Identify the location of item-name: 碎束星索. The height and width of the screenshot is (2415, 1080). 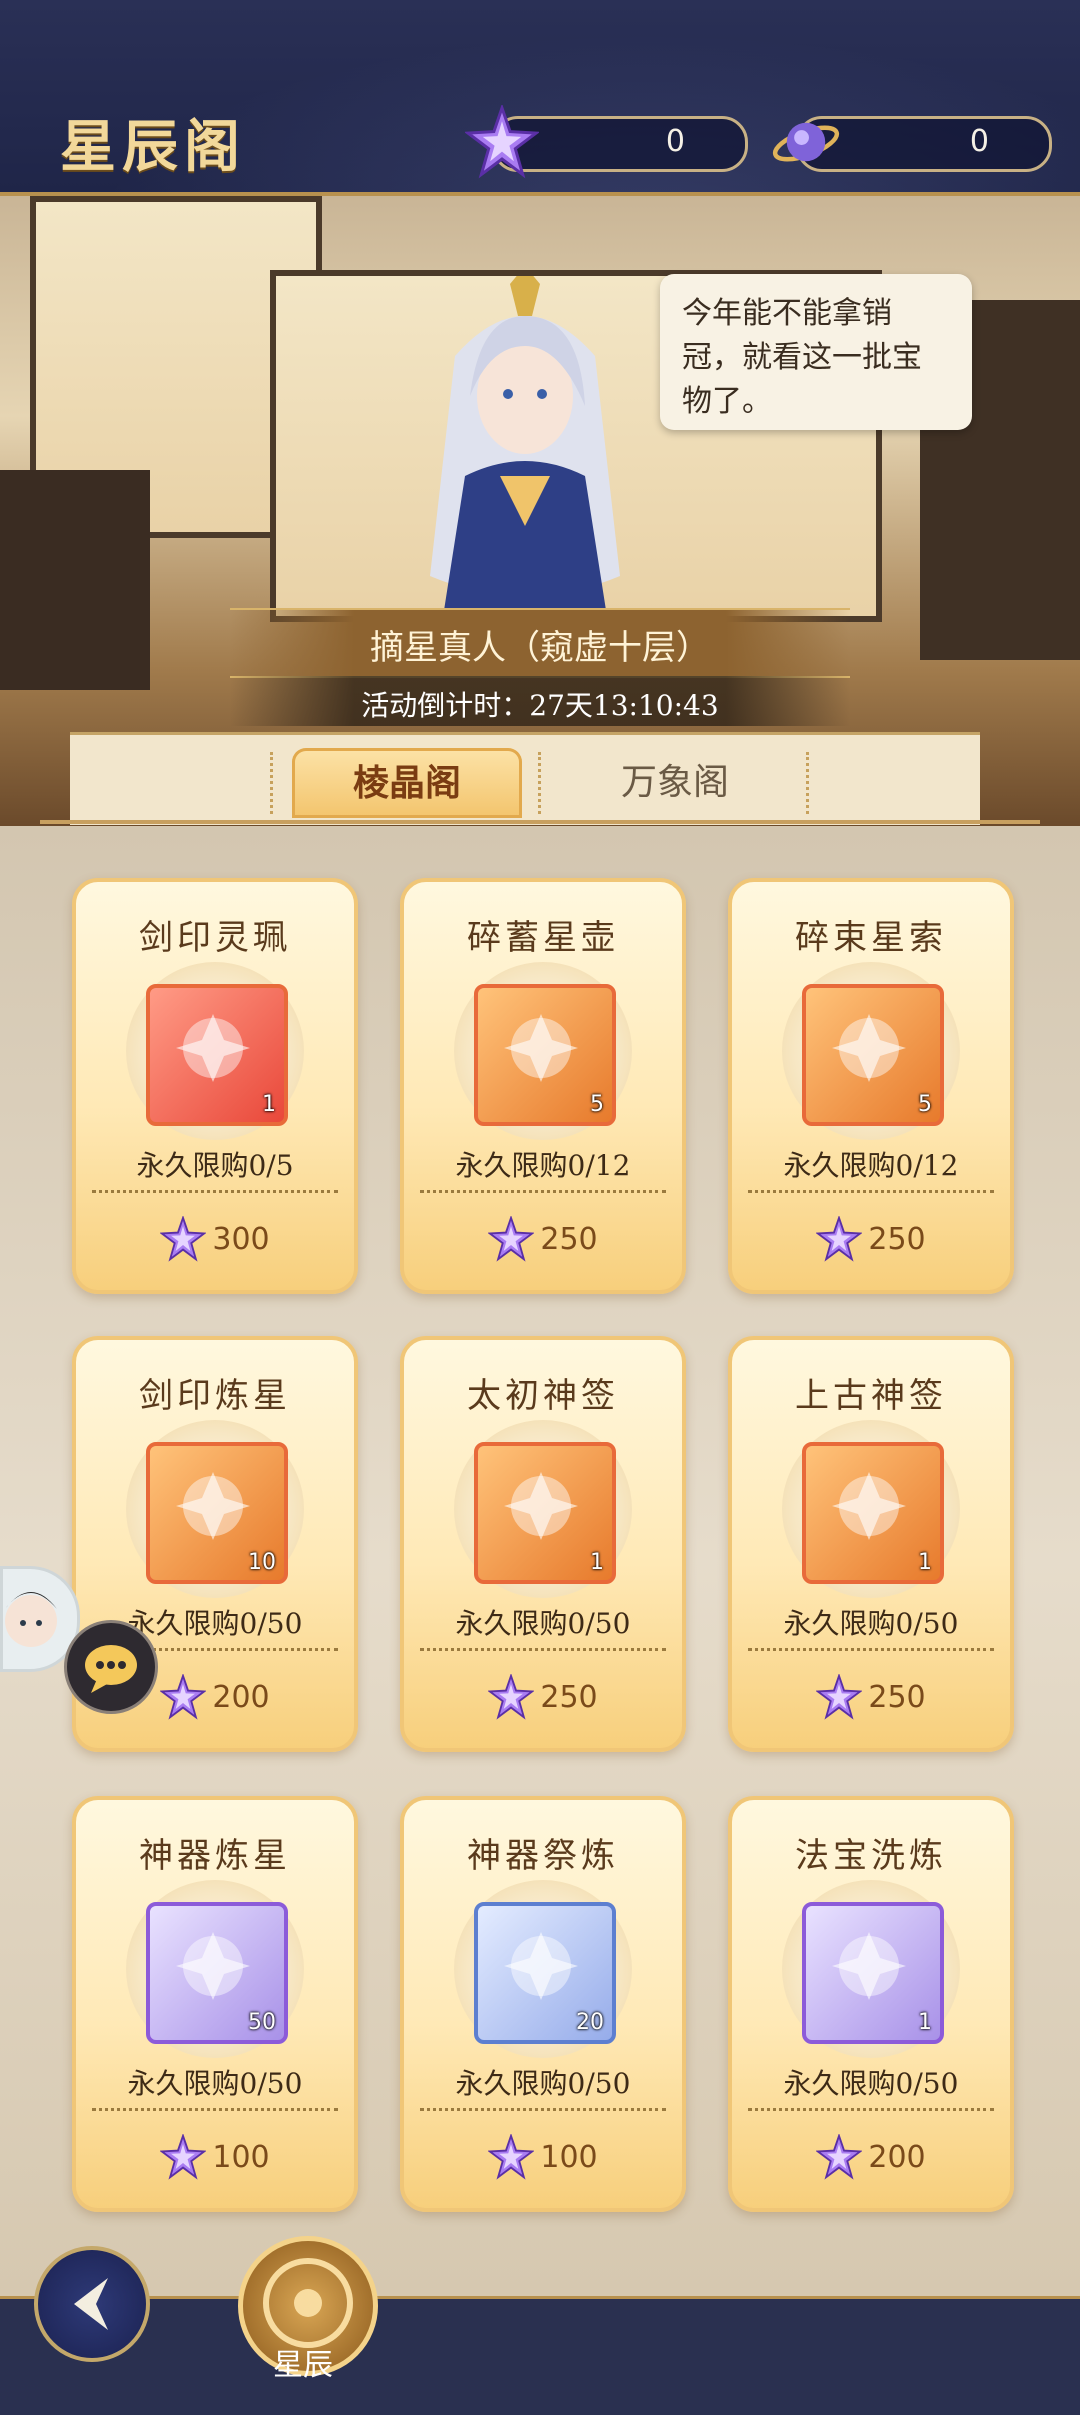
(871, 938).